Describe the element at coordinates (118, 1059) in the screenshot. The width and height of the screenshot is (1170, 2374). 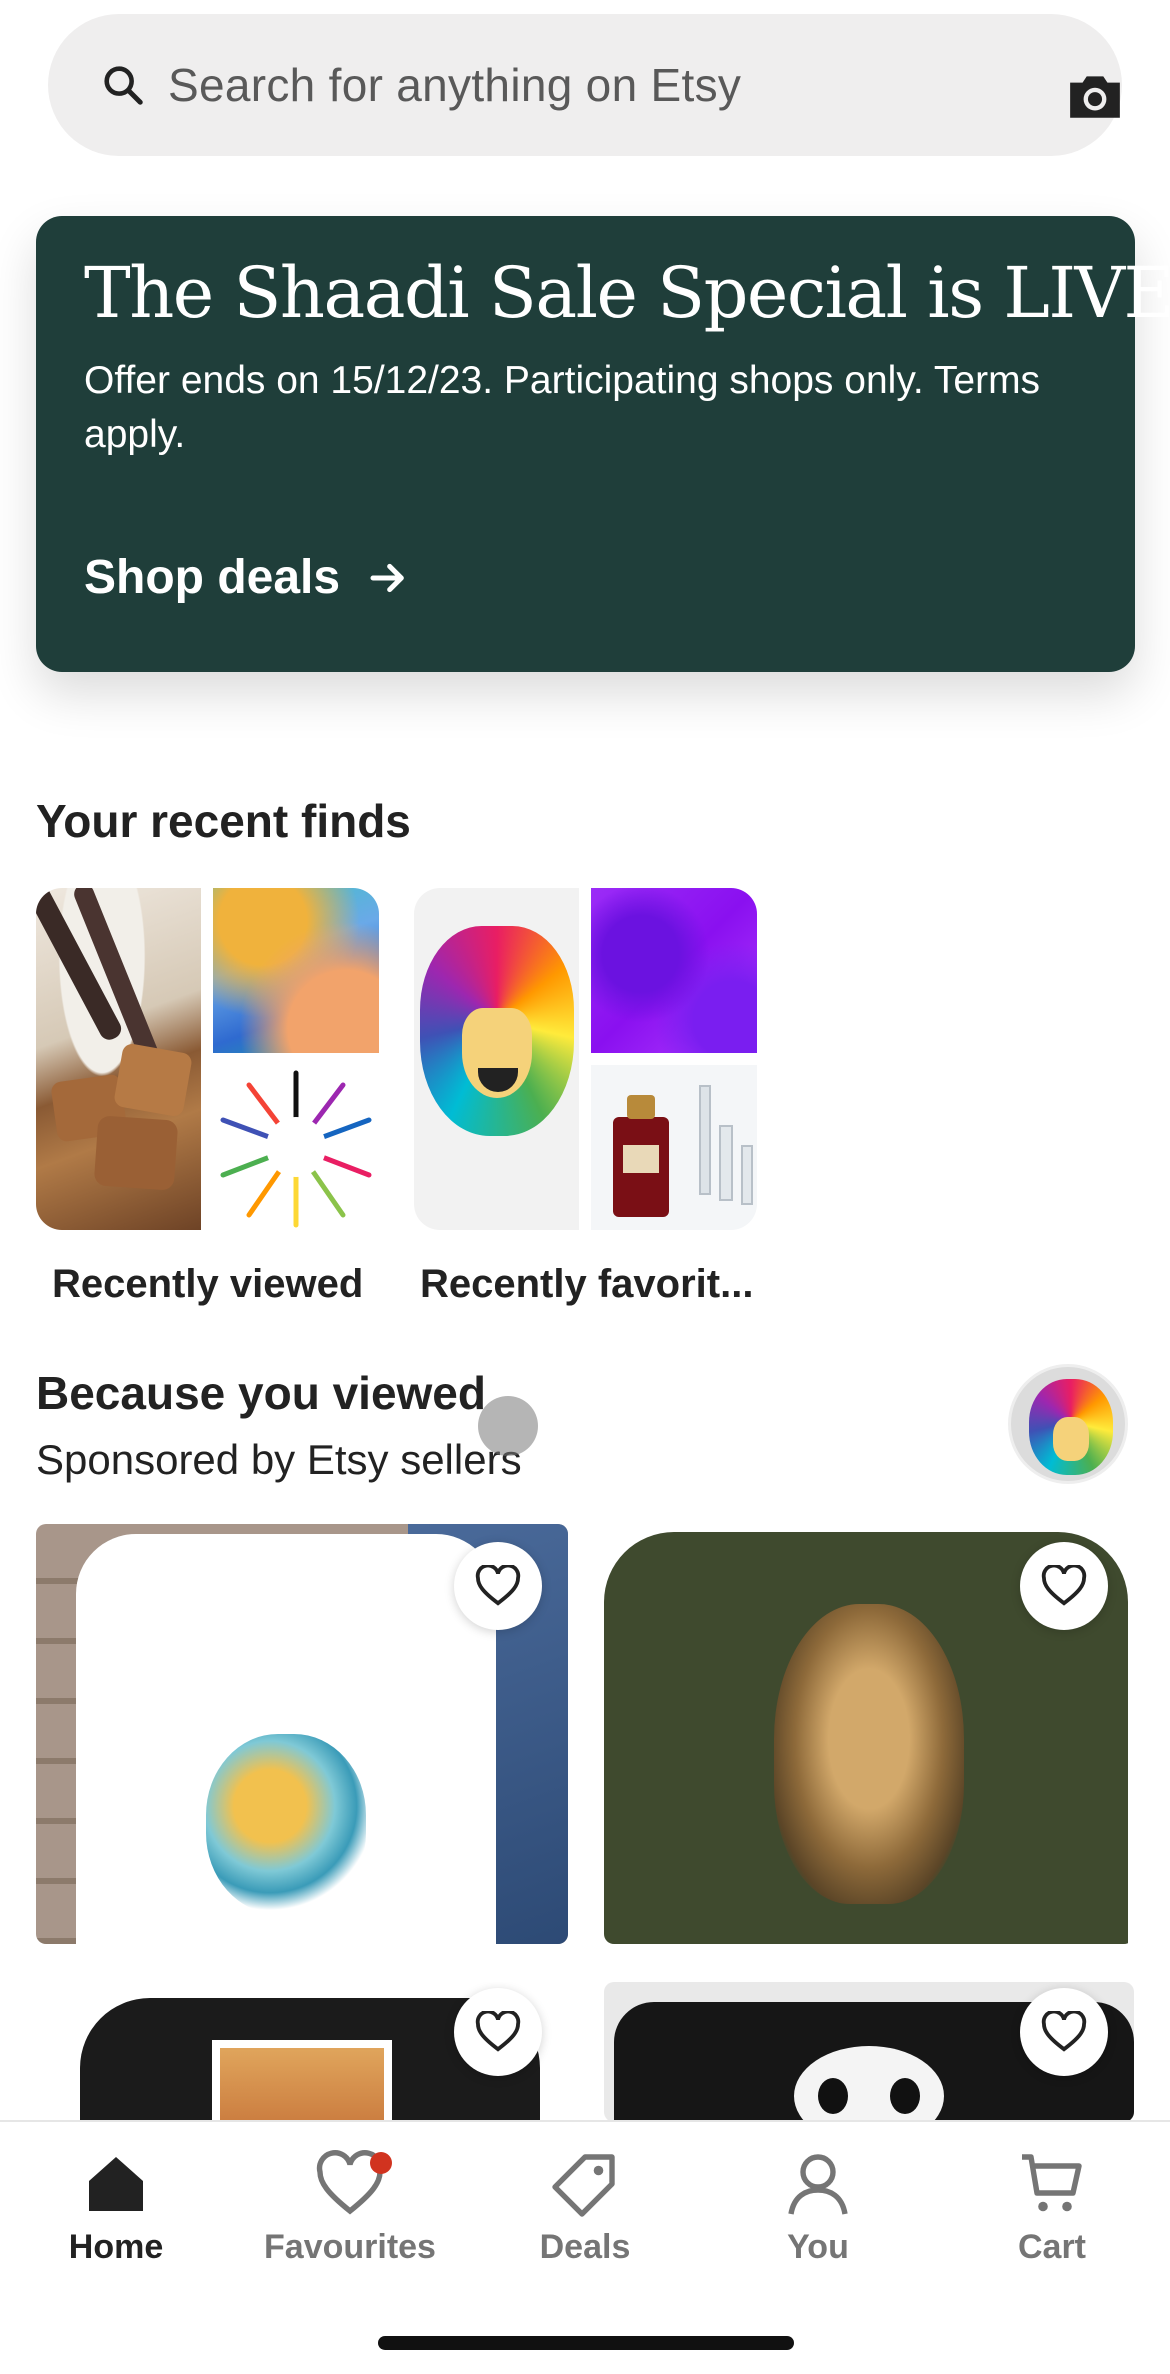
I see `fudge-thumbnail` at that location.